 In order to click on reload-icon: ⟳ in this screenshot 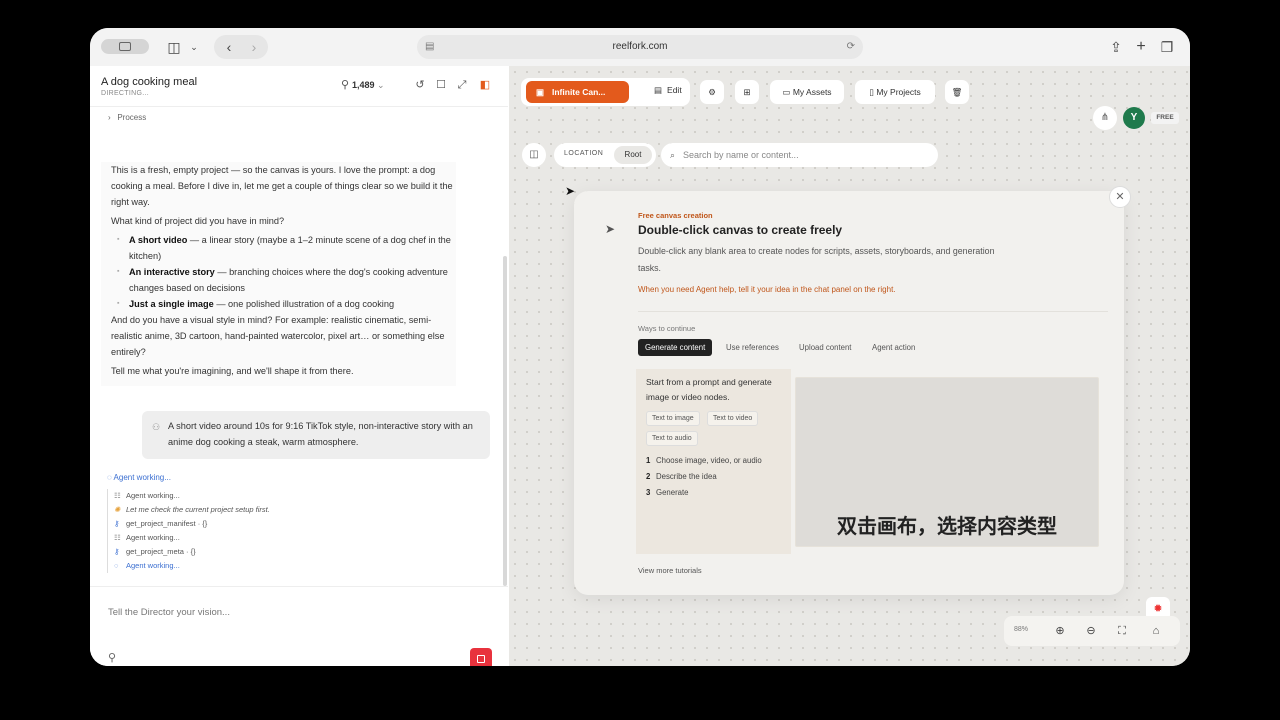, I will do `click(851, 47)`.